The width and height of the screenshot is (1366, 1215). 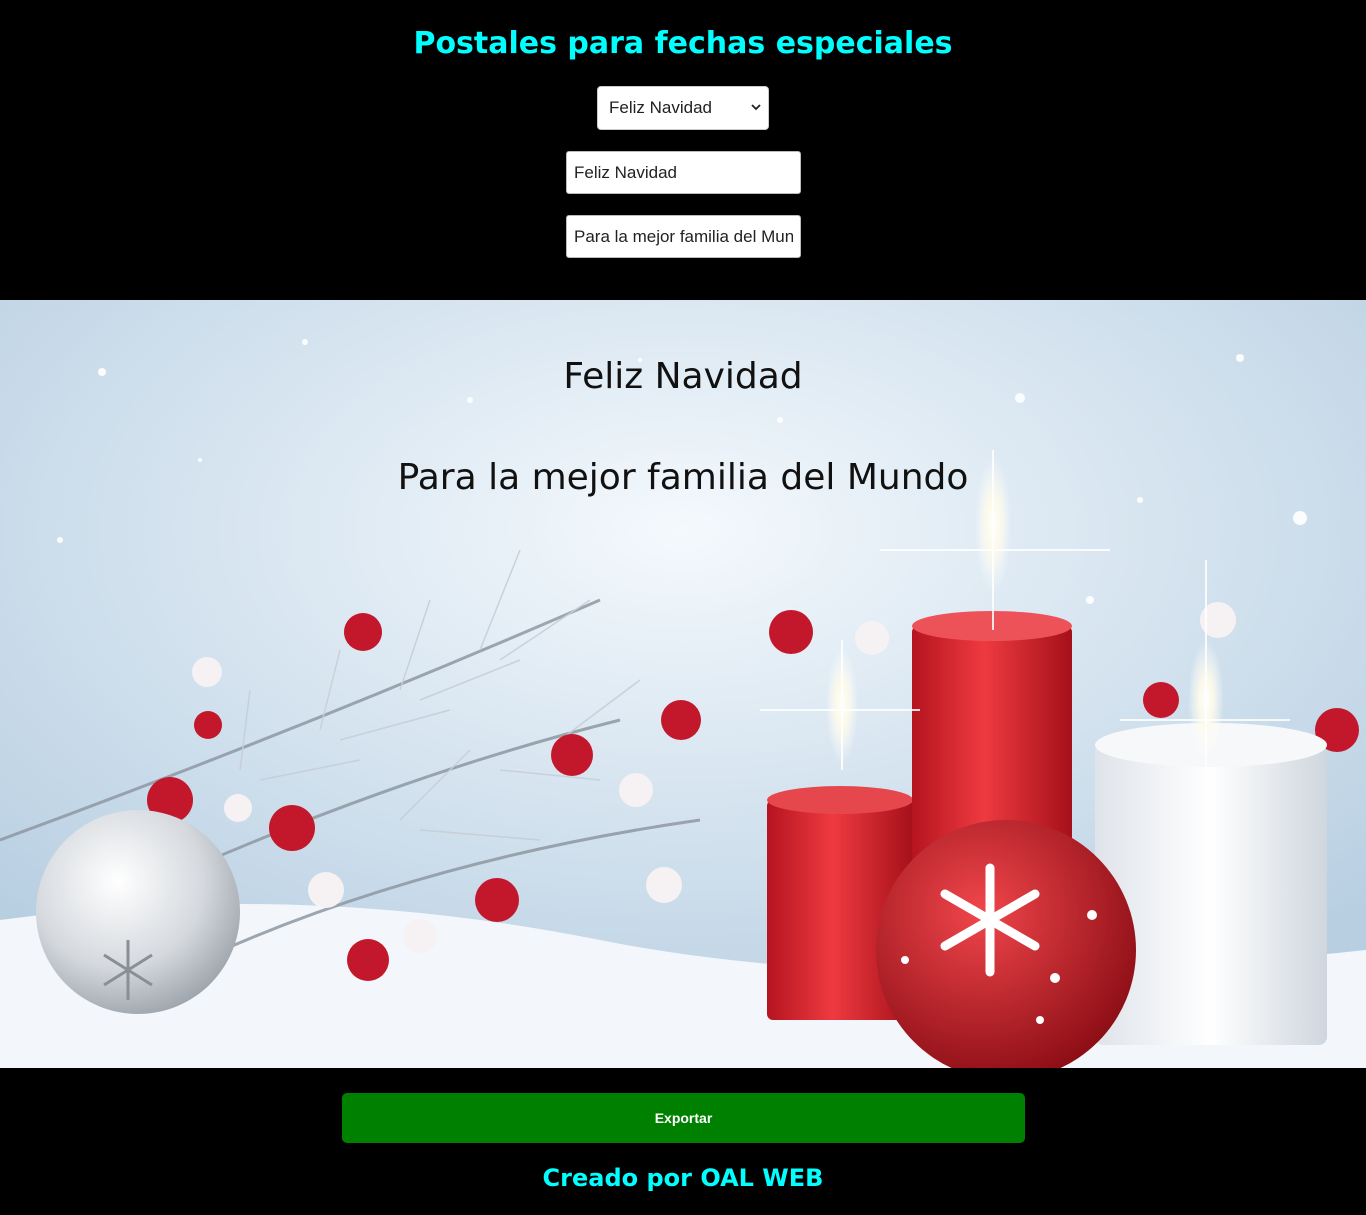 What do you see at coordinates (683, 172) in the screenshot?
I see `card-title-input` at bounding box center [683, 172].